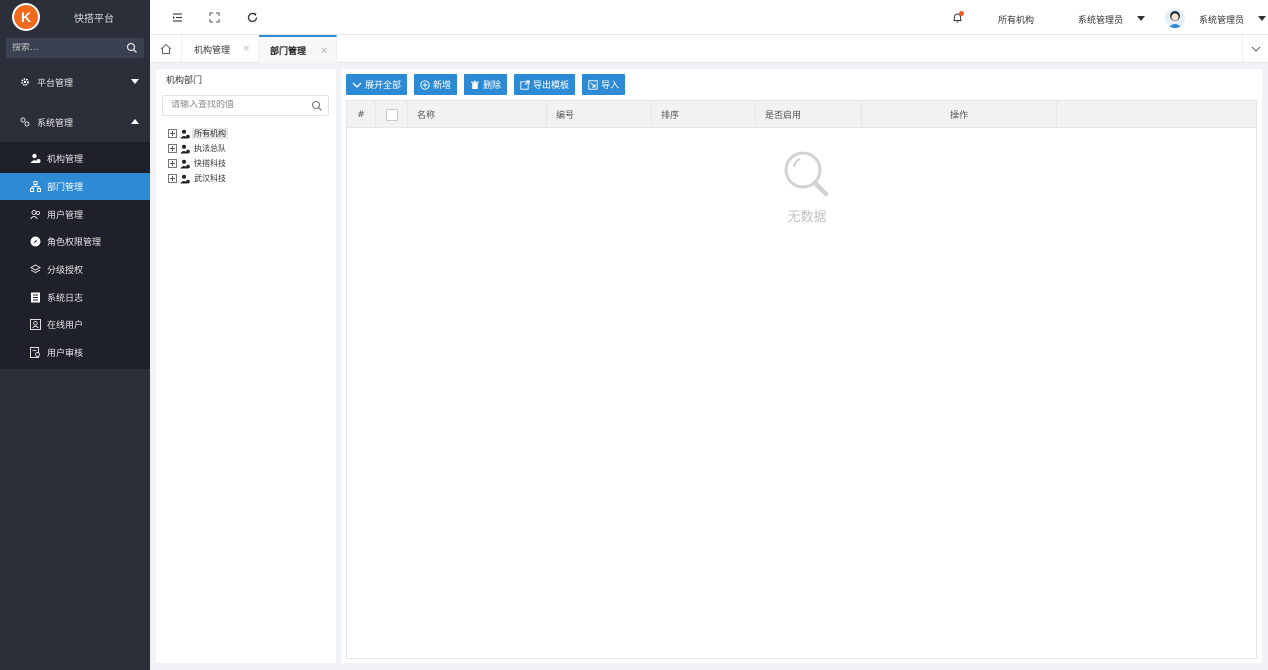 The width and height of the screenshot is (1268, 670). Describe the element at coordinates (135, 121) in the screenshot. I see `chevron-up-icon` at that location.